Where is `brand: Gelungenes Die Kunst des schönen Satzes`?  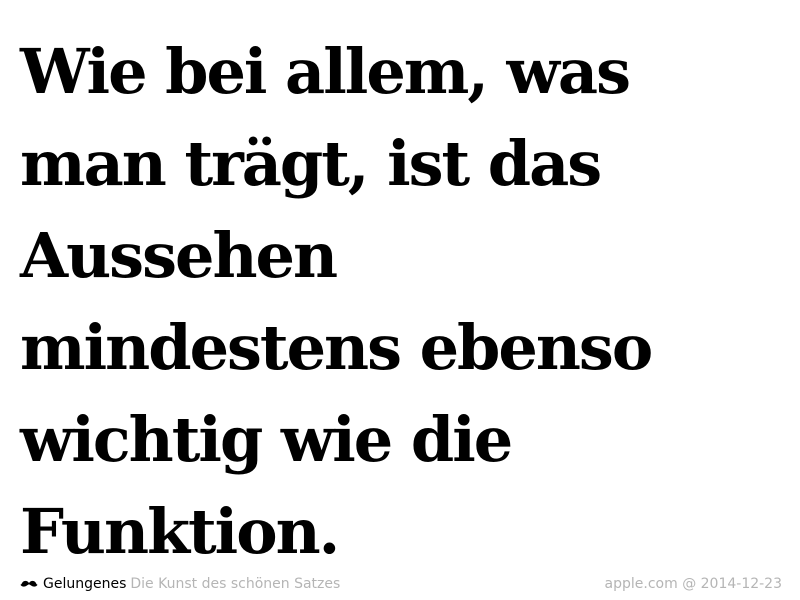 brand: Gelungenes Die Kunst des schönen Satzes is located at coordinates (180, 584).